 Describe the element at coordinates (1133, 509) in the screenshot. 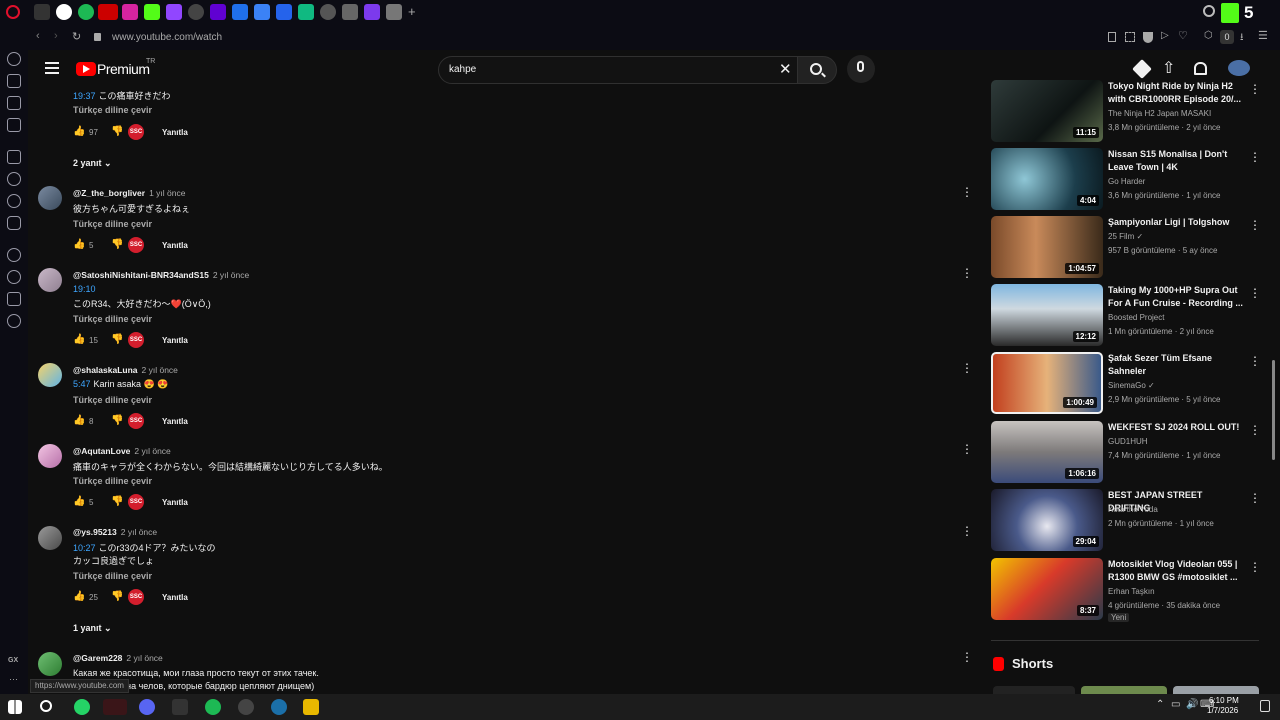

I see `channel-name: Kota the Yoda` at that location.